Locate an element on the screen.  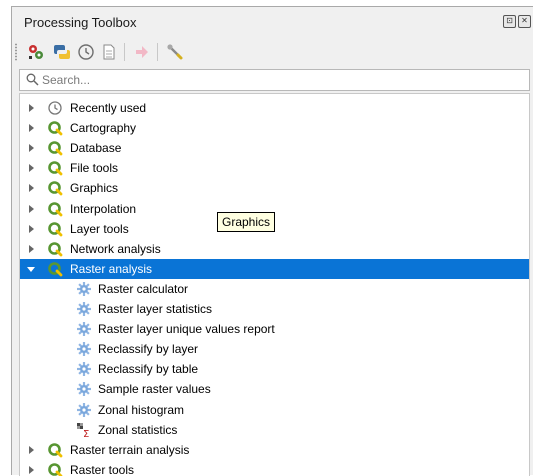
tree-item-label: Network analysis is located at coordinates (115, 248).